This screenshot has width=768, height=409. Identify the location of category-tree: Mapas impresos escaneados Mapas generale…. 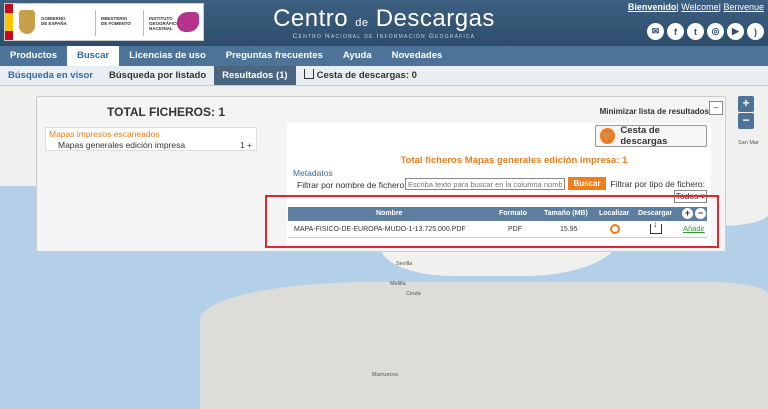
(151, 139).